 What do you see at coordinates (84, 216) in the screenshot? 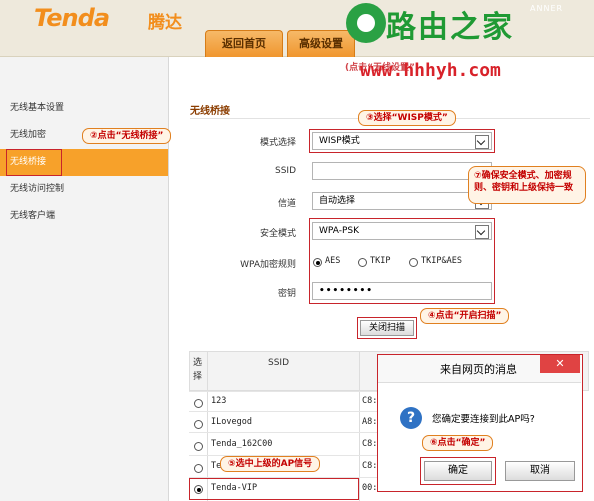
I see `sidebar-item-clients: 无线客户端` at bounding box center [84, 216].